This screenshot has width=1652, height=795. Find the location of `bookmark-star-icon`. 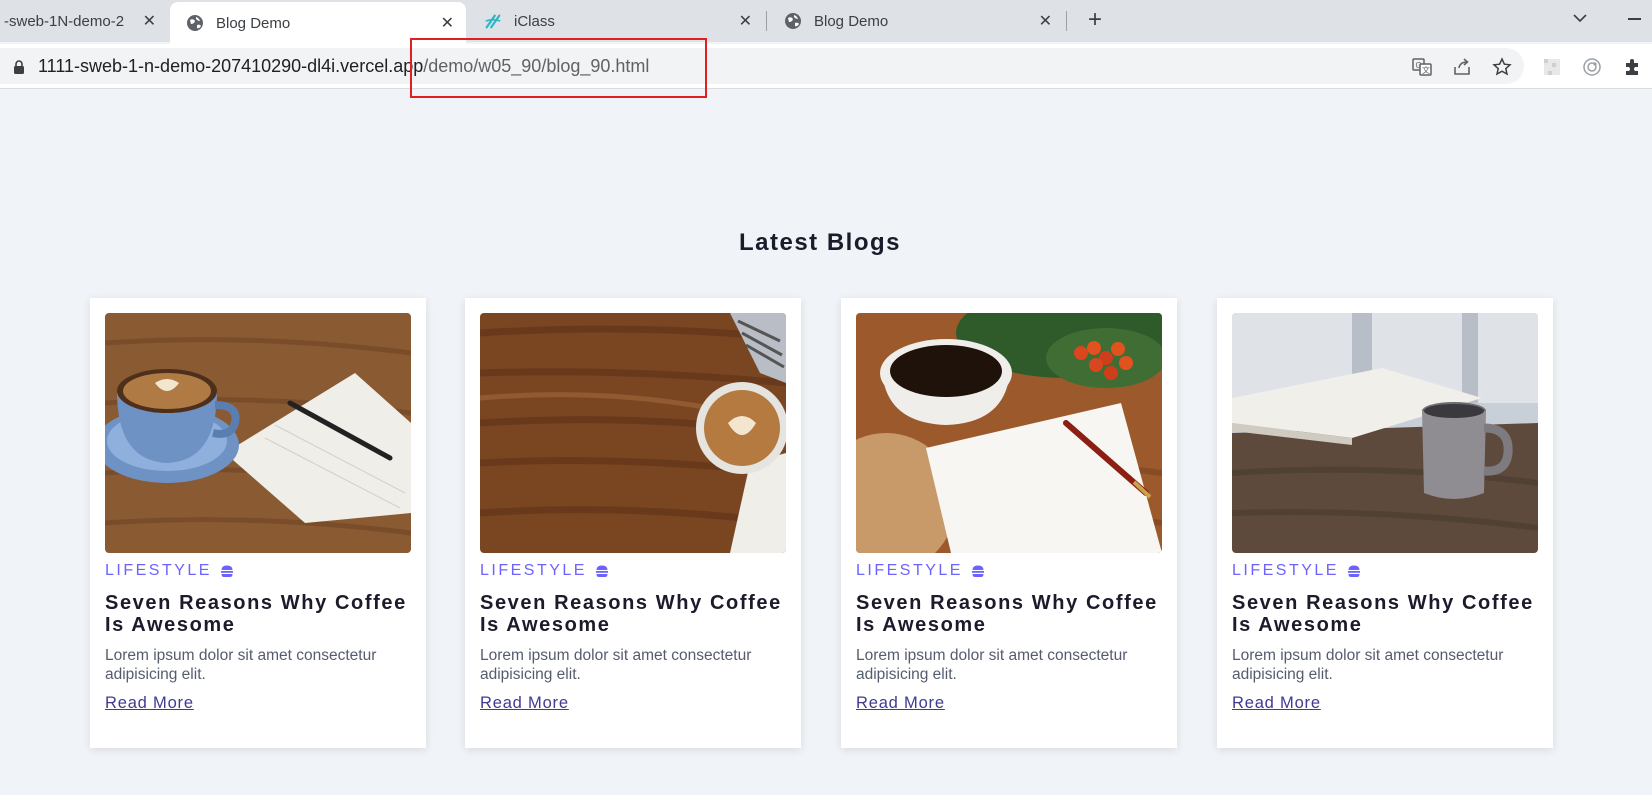

bookmark-star-icon is located at coordinates (1502, 67).